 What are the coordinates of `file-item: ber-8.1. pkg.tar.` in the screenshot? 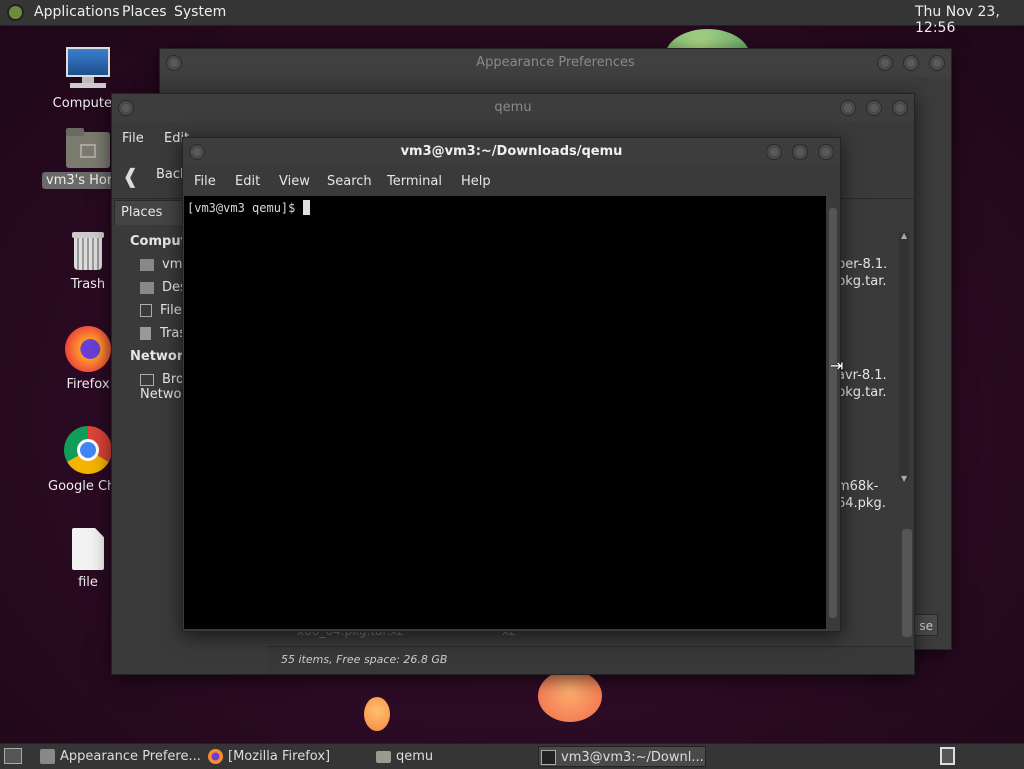 It's located at (862, 273).